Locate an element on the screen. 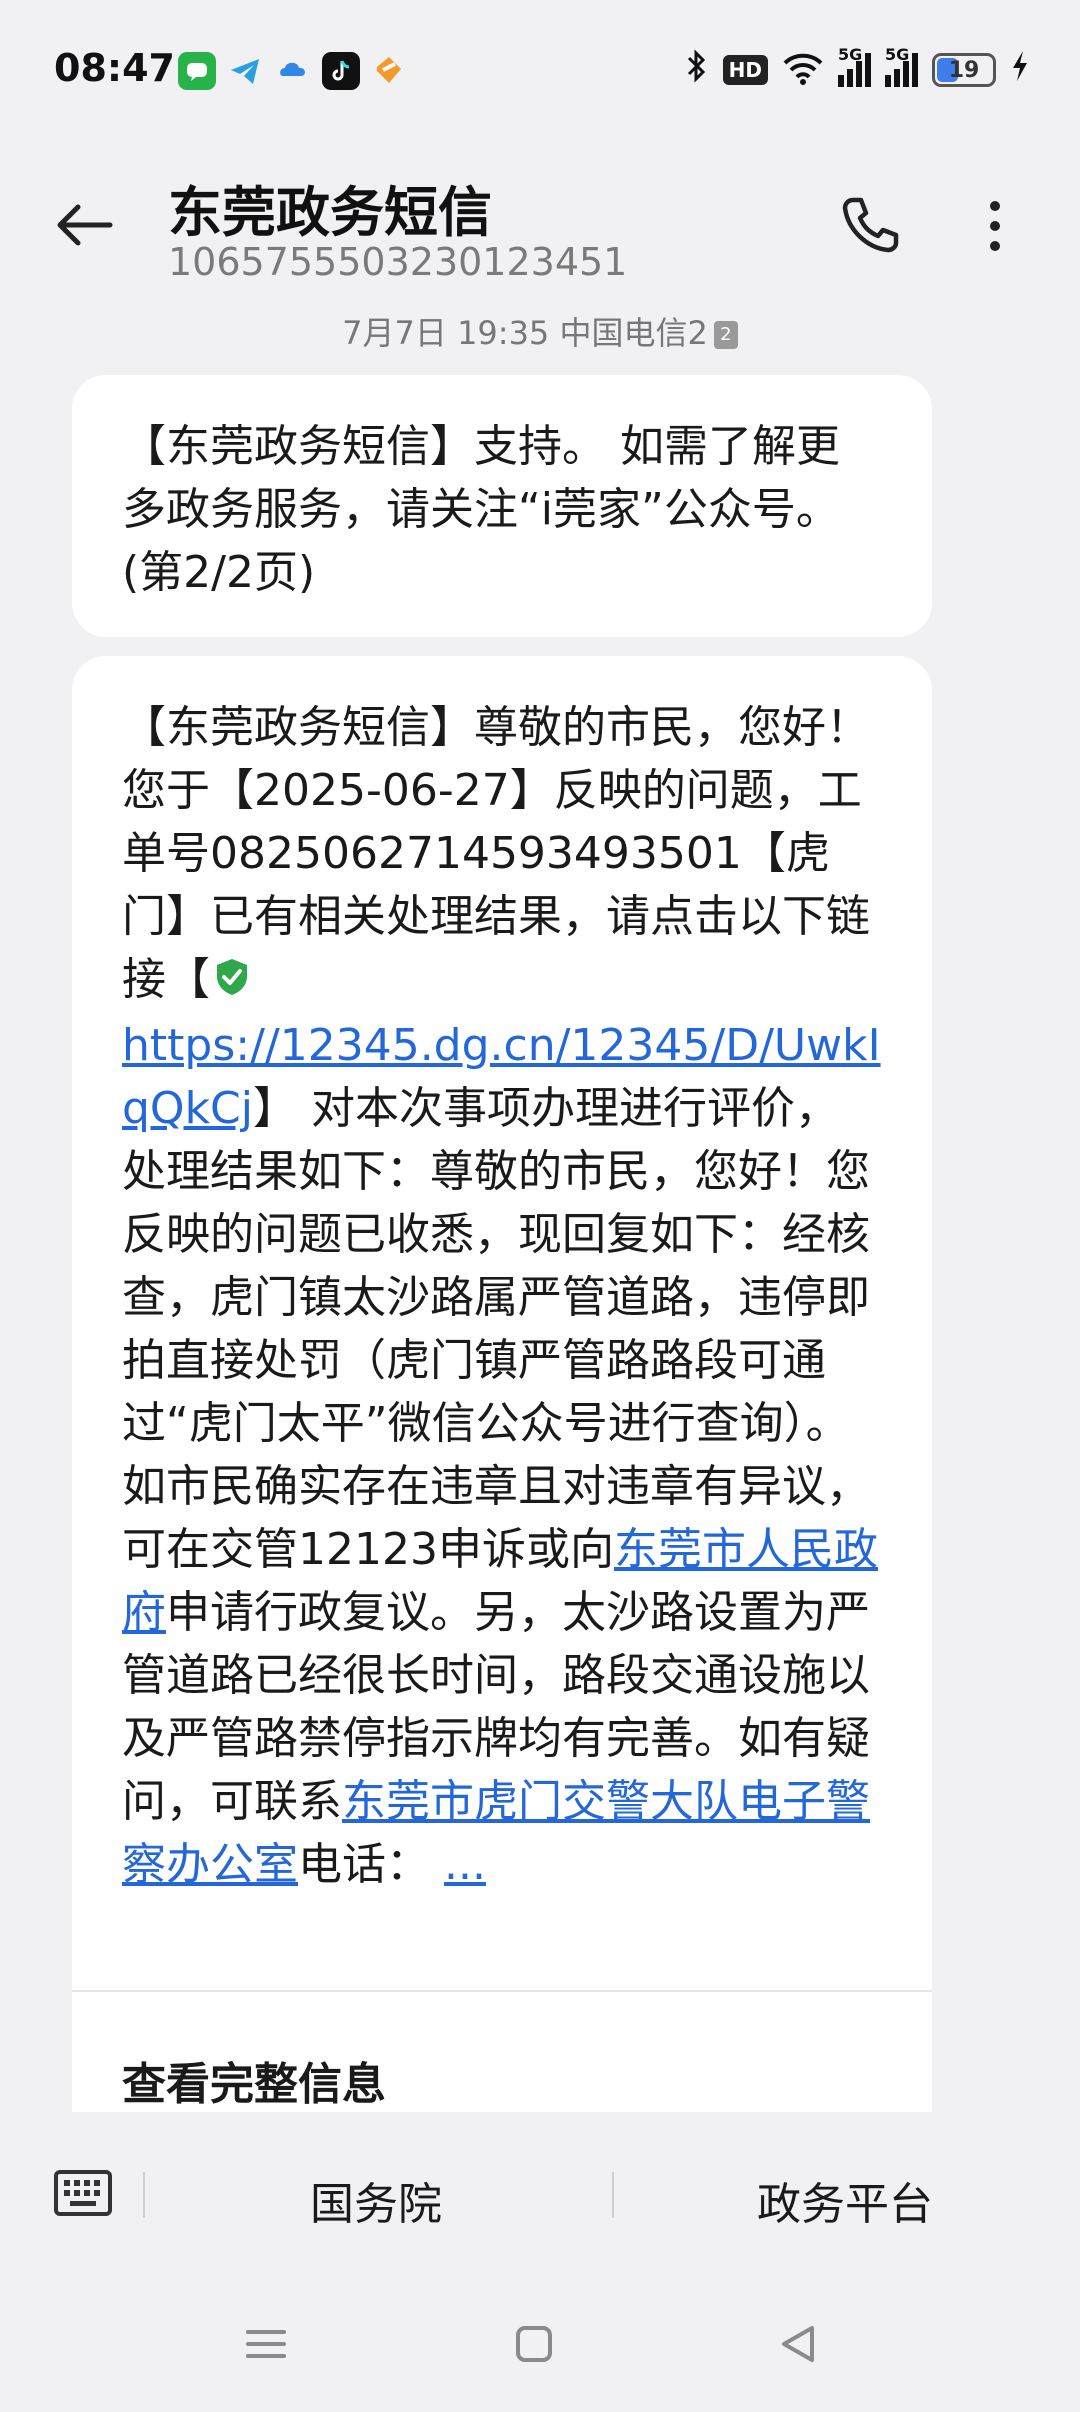 Image resolution: width=1080 pixels, height=2412 pixels. system-status-icons: HD 5G 5G 19 is located at coordinates (857, 68).